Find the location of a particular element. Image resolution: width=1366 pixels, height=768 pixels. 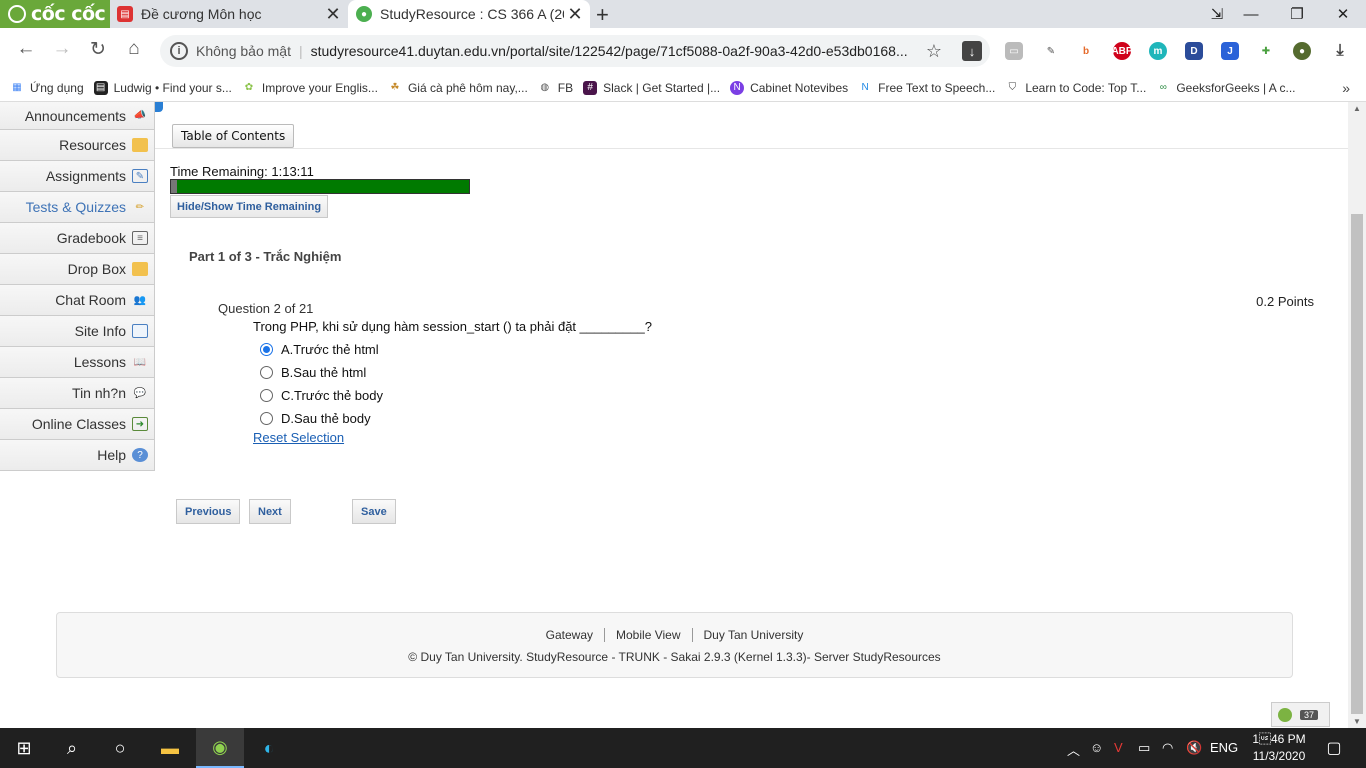

puzzle-extensions-icon: ✚ is located at coordinates (1266, 51).